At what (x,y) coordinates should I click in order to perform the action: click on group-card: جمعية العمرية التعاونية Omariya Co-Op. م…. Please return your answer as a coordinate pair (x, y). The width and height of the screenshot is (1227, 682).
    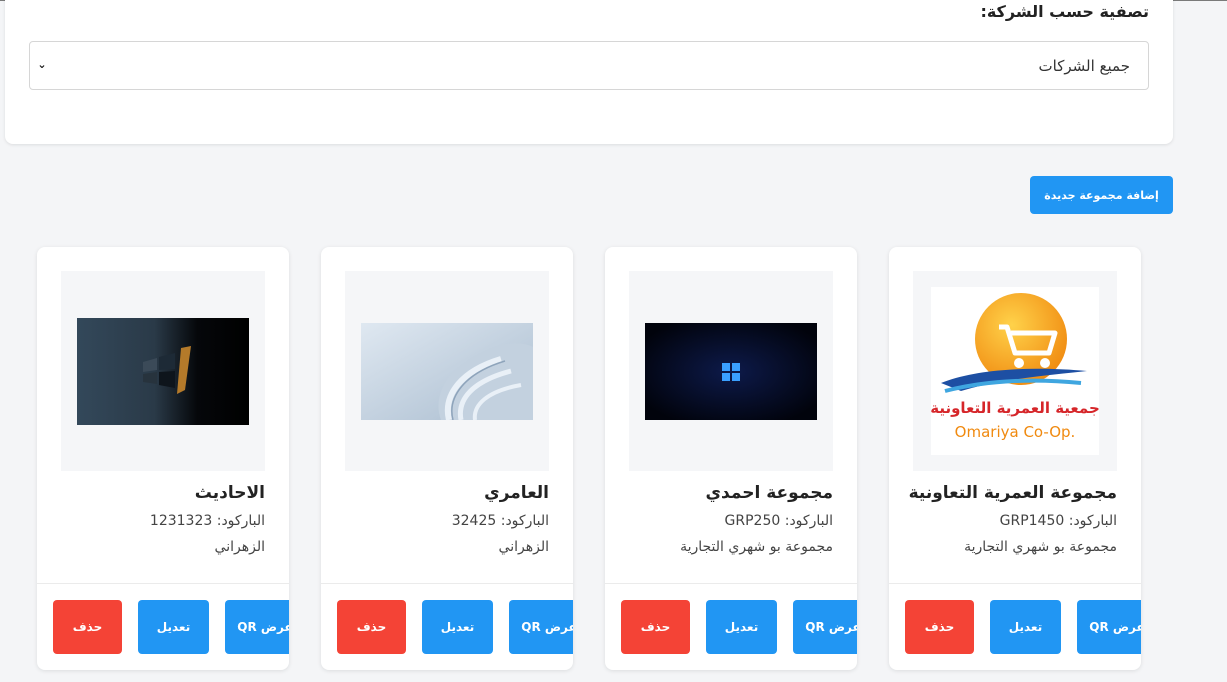
    Looking at the image, I should click on (1015, 458).